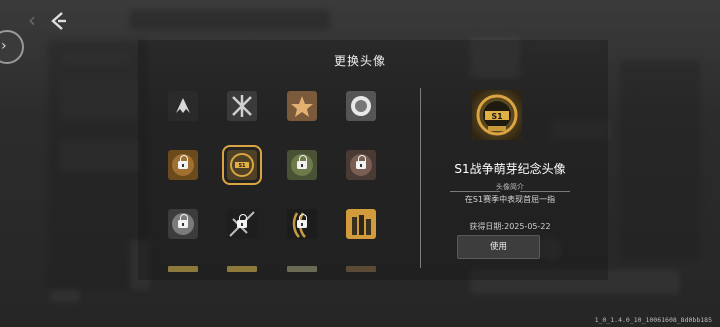 The width and height of the screenshot is (720, 327). What do you see at coordinates (510, 226) in the screenshot?
I see `obtained-date: 获得日期:2025-05-22` at bounding box center [510, 226].